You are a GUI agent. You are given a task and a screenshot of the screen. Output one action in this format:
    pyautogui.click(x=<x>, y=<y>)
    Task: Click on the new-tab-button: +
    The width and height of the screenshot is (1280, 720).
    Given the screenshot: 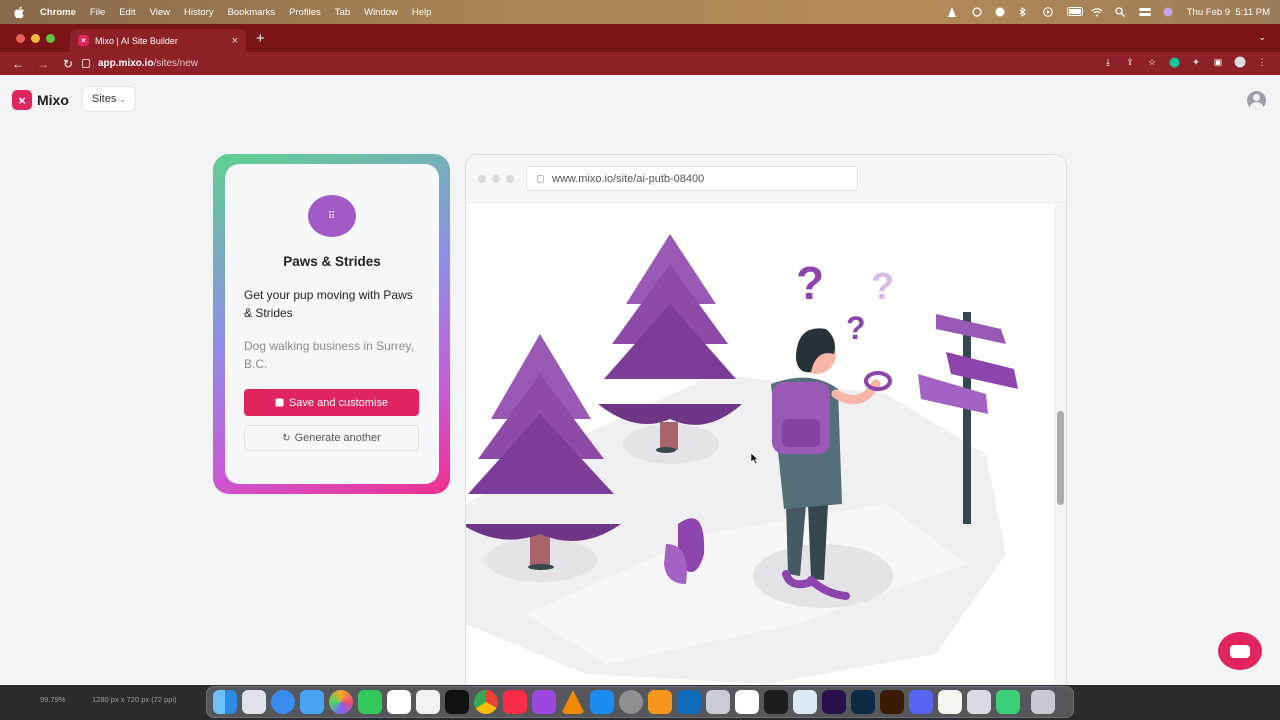 What is the action you would take?
    pyautogui.click(x=260, y=38)
    